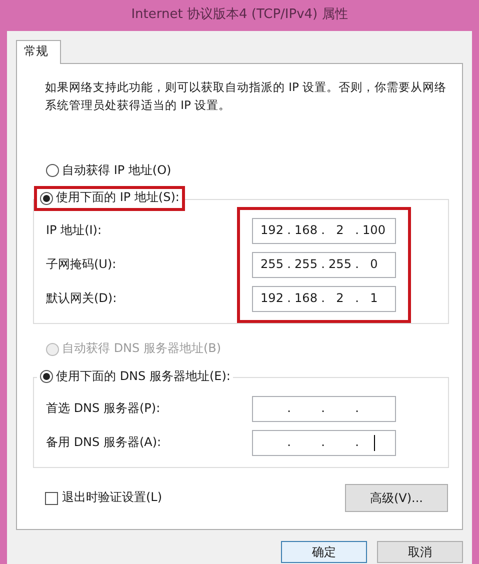 This screenshot has width=479, height=564. What do you see at coordinates (108, 170) in the screenshot?
I see `radio-option: 自动获得 IP 地址(O)` at bounding box center [108, 170].